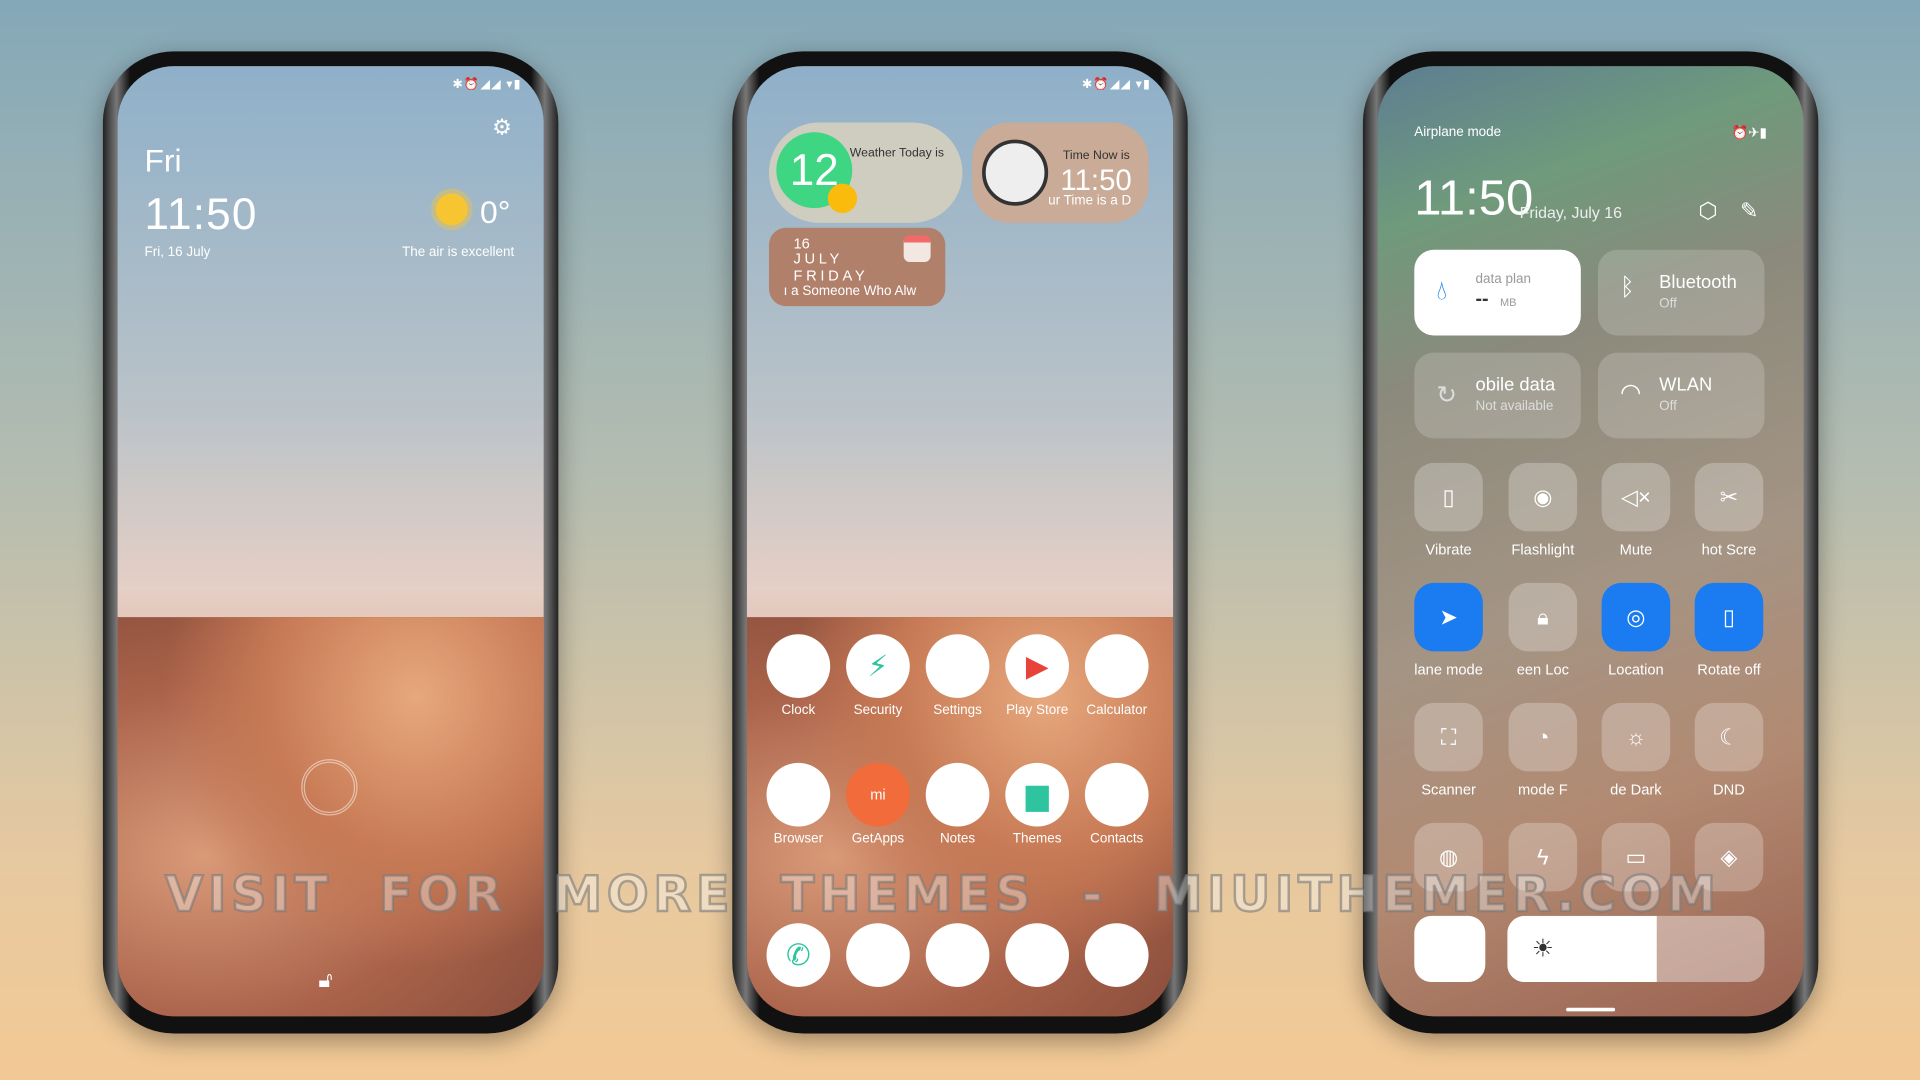 This screenshot has height=1080, width=1920. I want to click on toggle-mute: ◁× Mute, so click(1635, 510).